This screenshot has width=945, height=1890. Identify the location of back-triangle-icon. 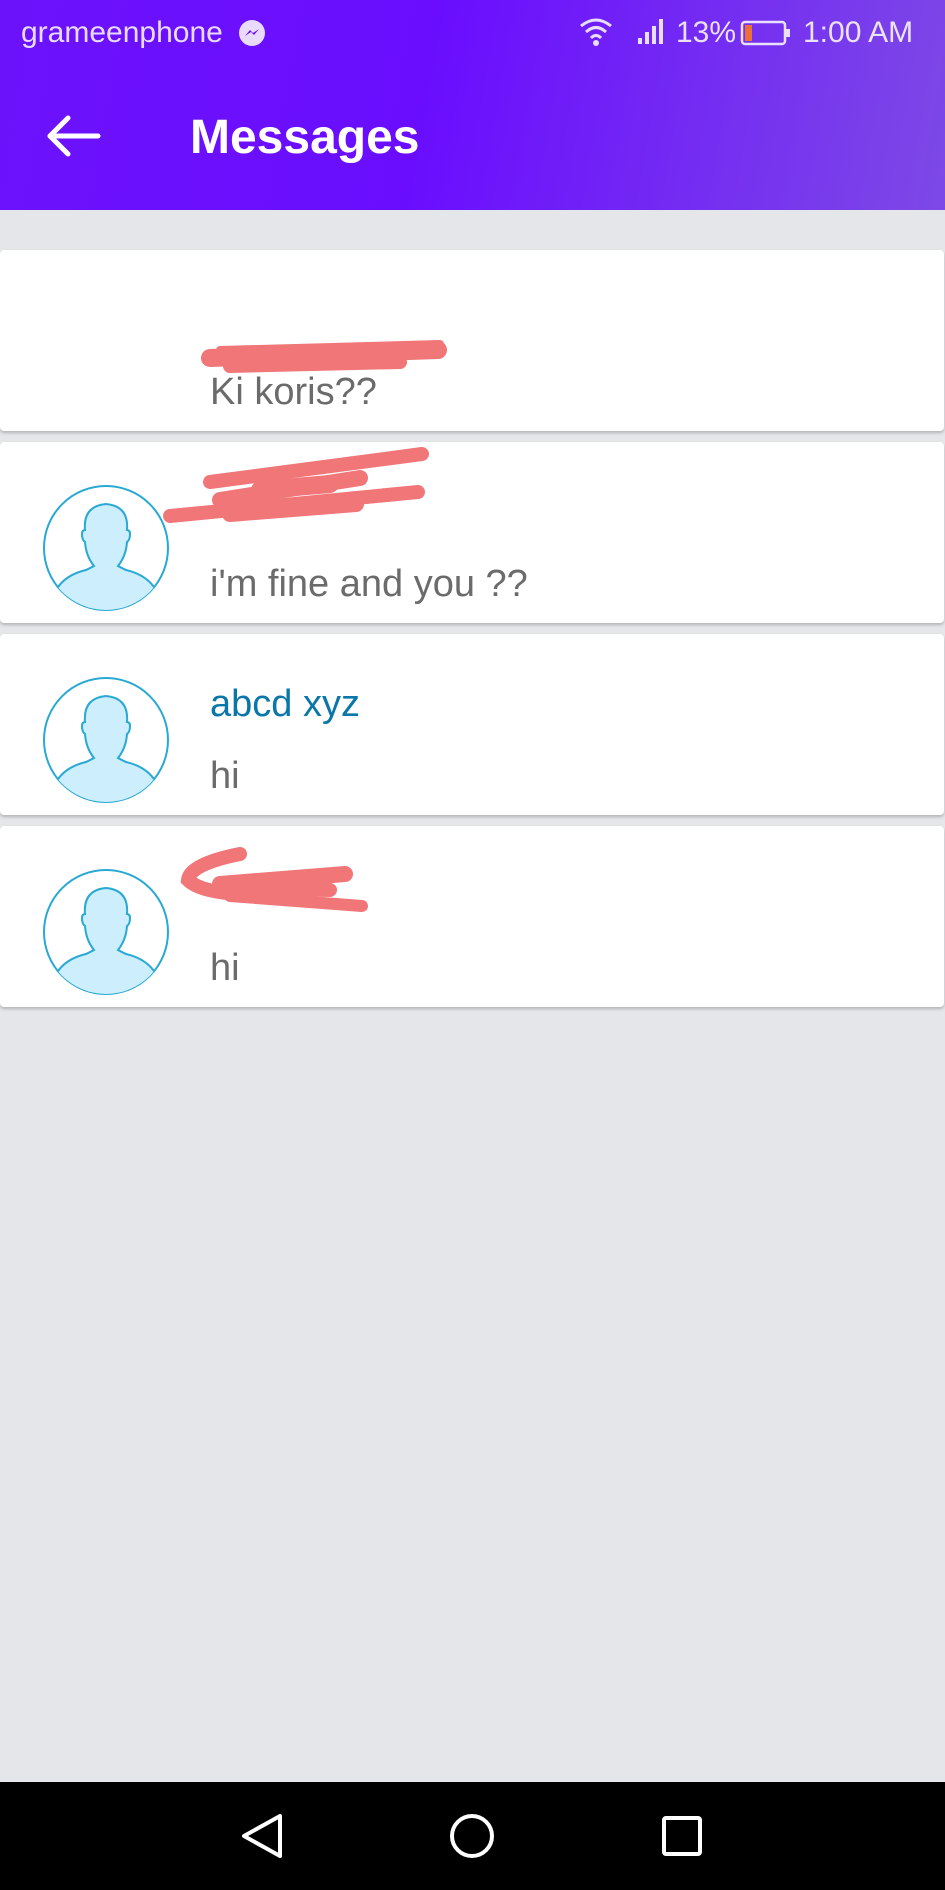
(262, 1836).